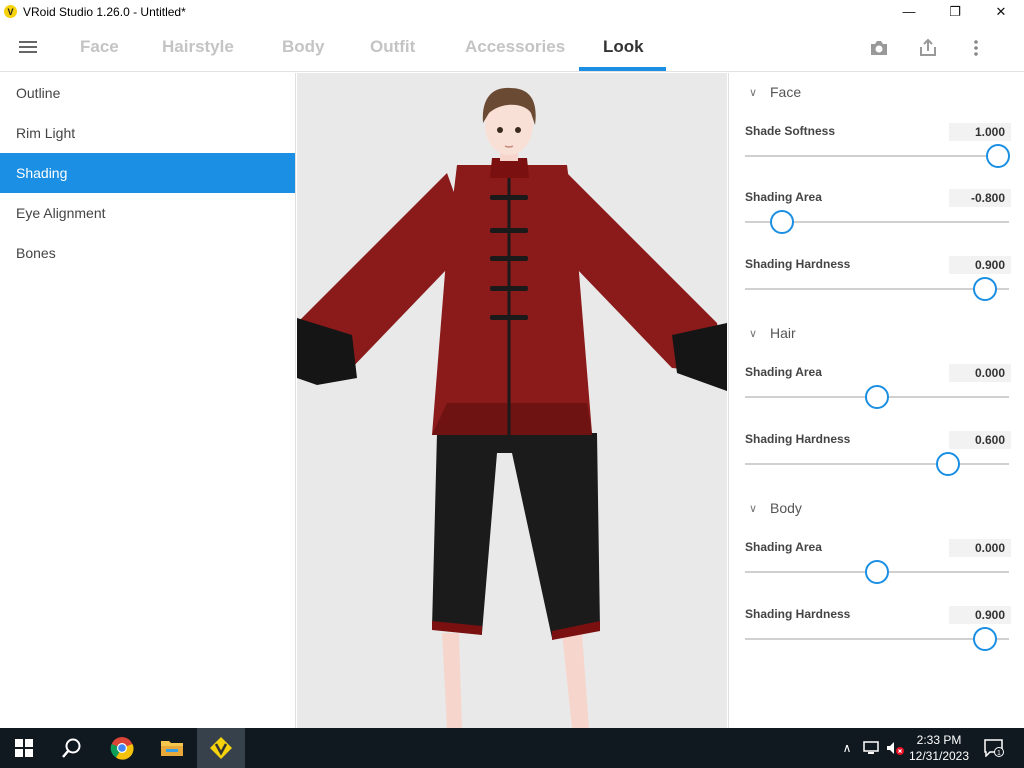 Image resolution: width=1024 pixels, height=768 pixels. I want to click on menu-item-rim-light: Rim Light, so click(147, 133).